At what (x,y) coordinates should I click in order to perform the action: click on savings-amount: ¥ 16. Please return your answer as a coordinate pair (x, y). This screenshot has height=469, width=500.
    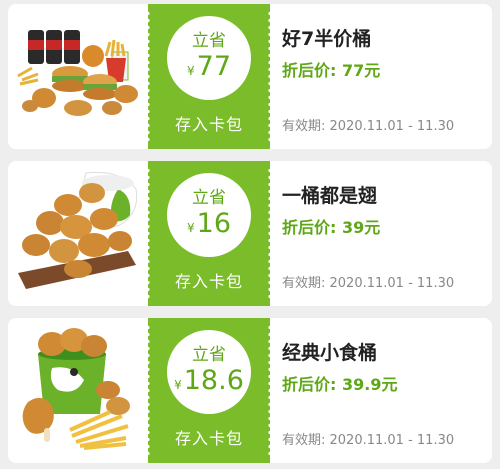
    Looking at the image, I should click on (209, 226).